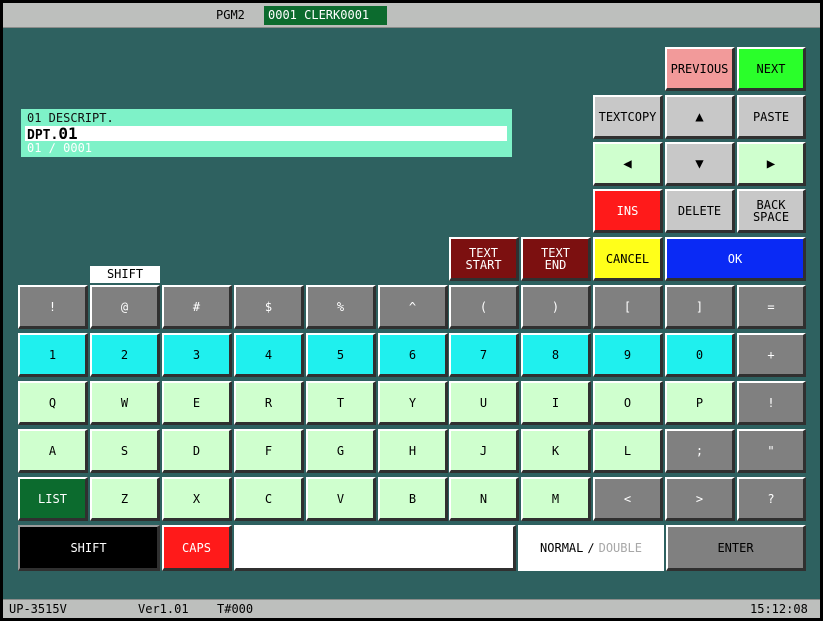  Describe the element at coordinates (375, 548) in the screenshot. I see `space-entry-field` at that location.